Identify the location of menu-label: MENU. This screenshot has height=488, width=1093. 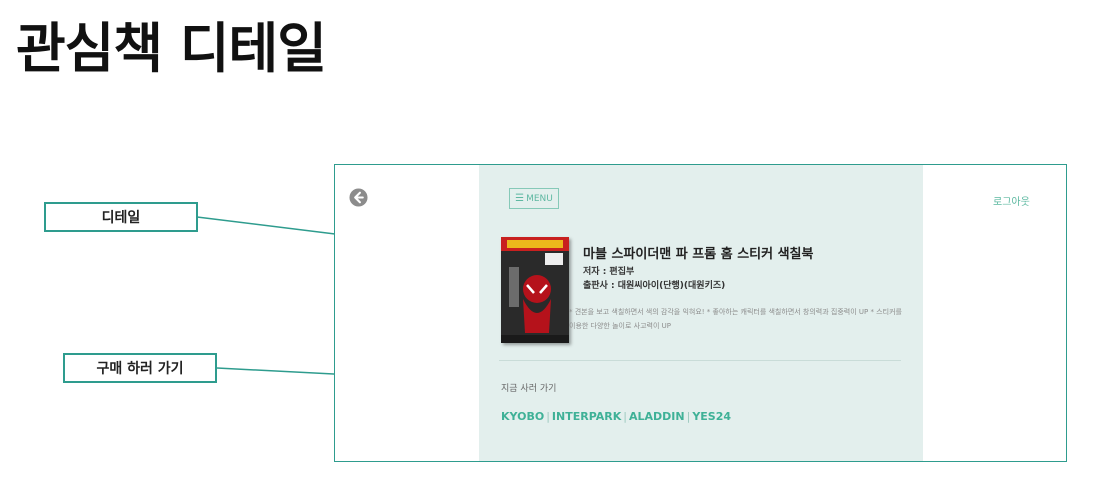
(539, 198).